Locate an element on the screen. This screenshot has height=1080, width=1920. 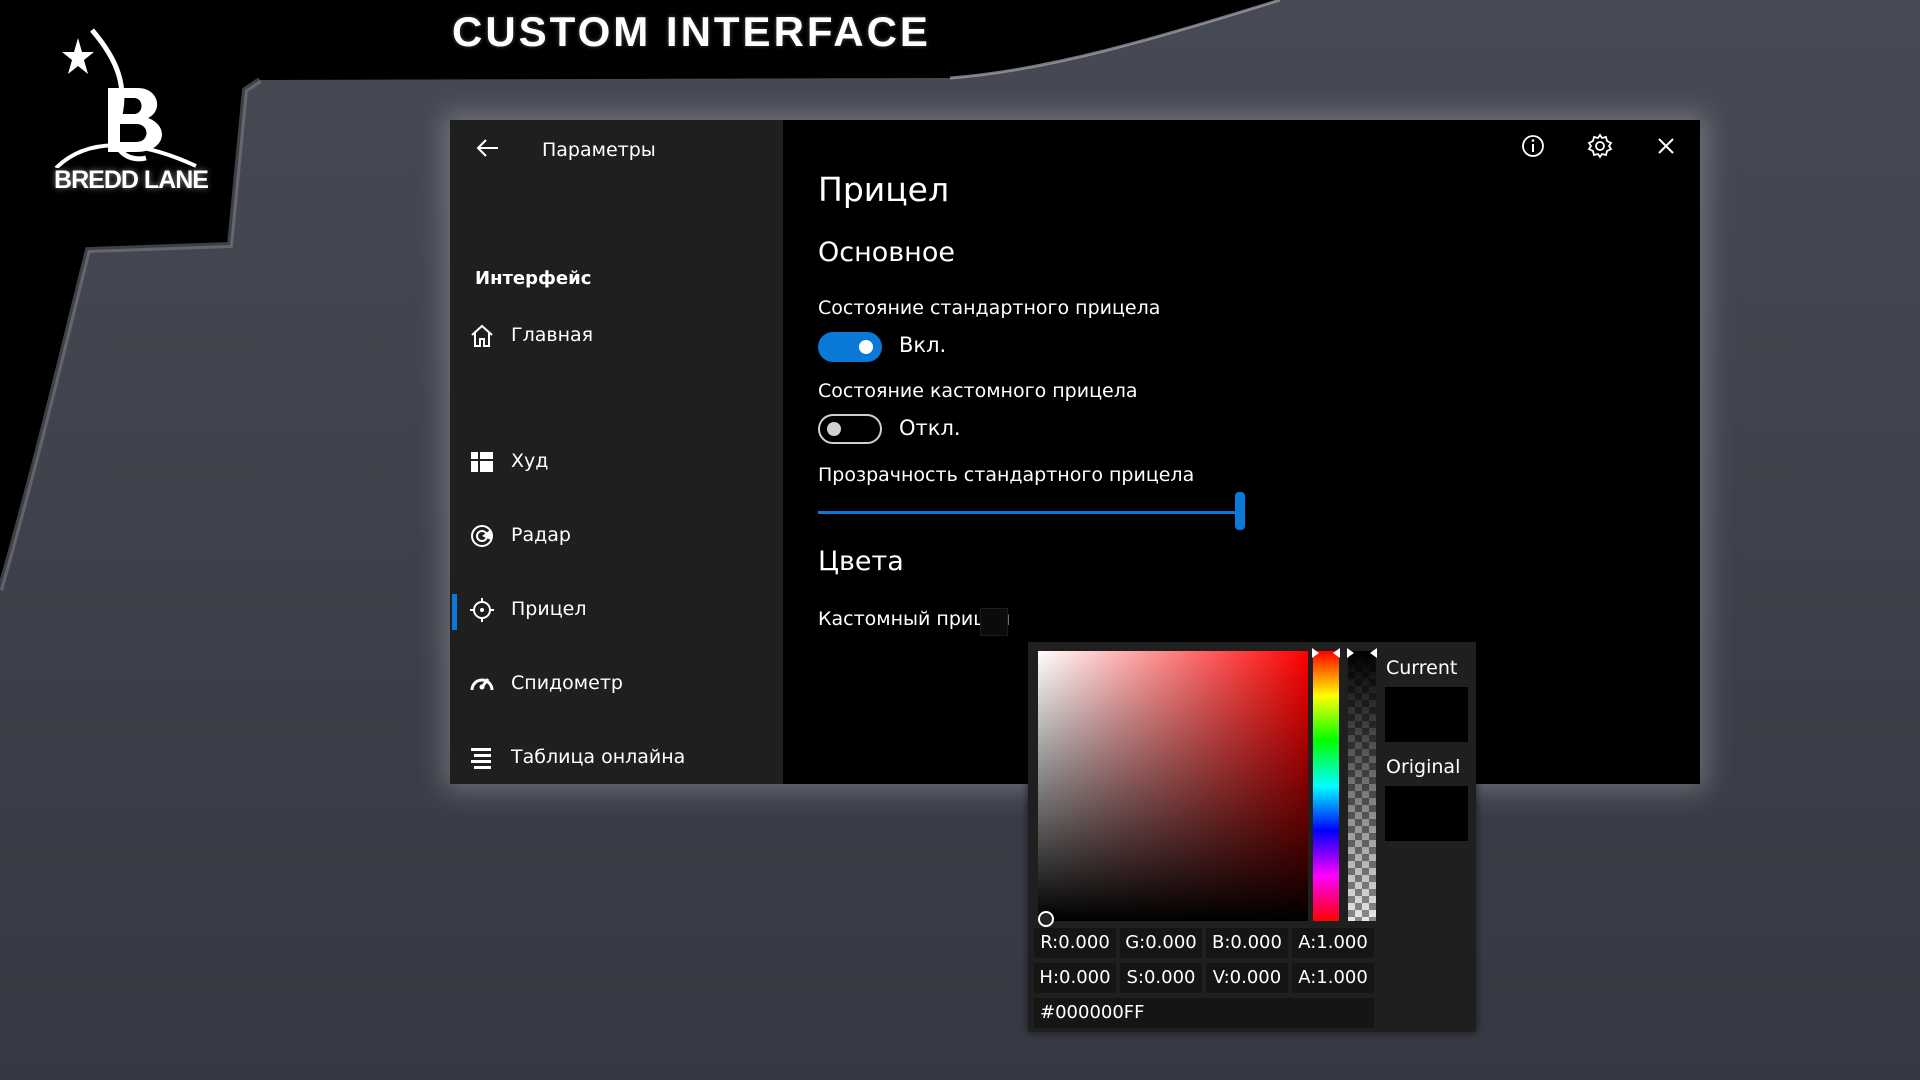
sidebar-section-header: Интерфейс is located at coordinates (533, 278).